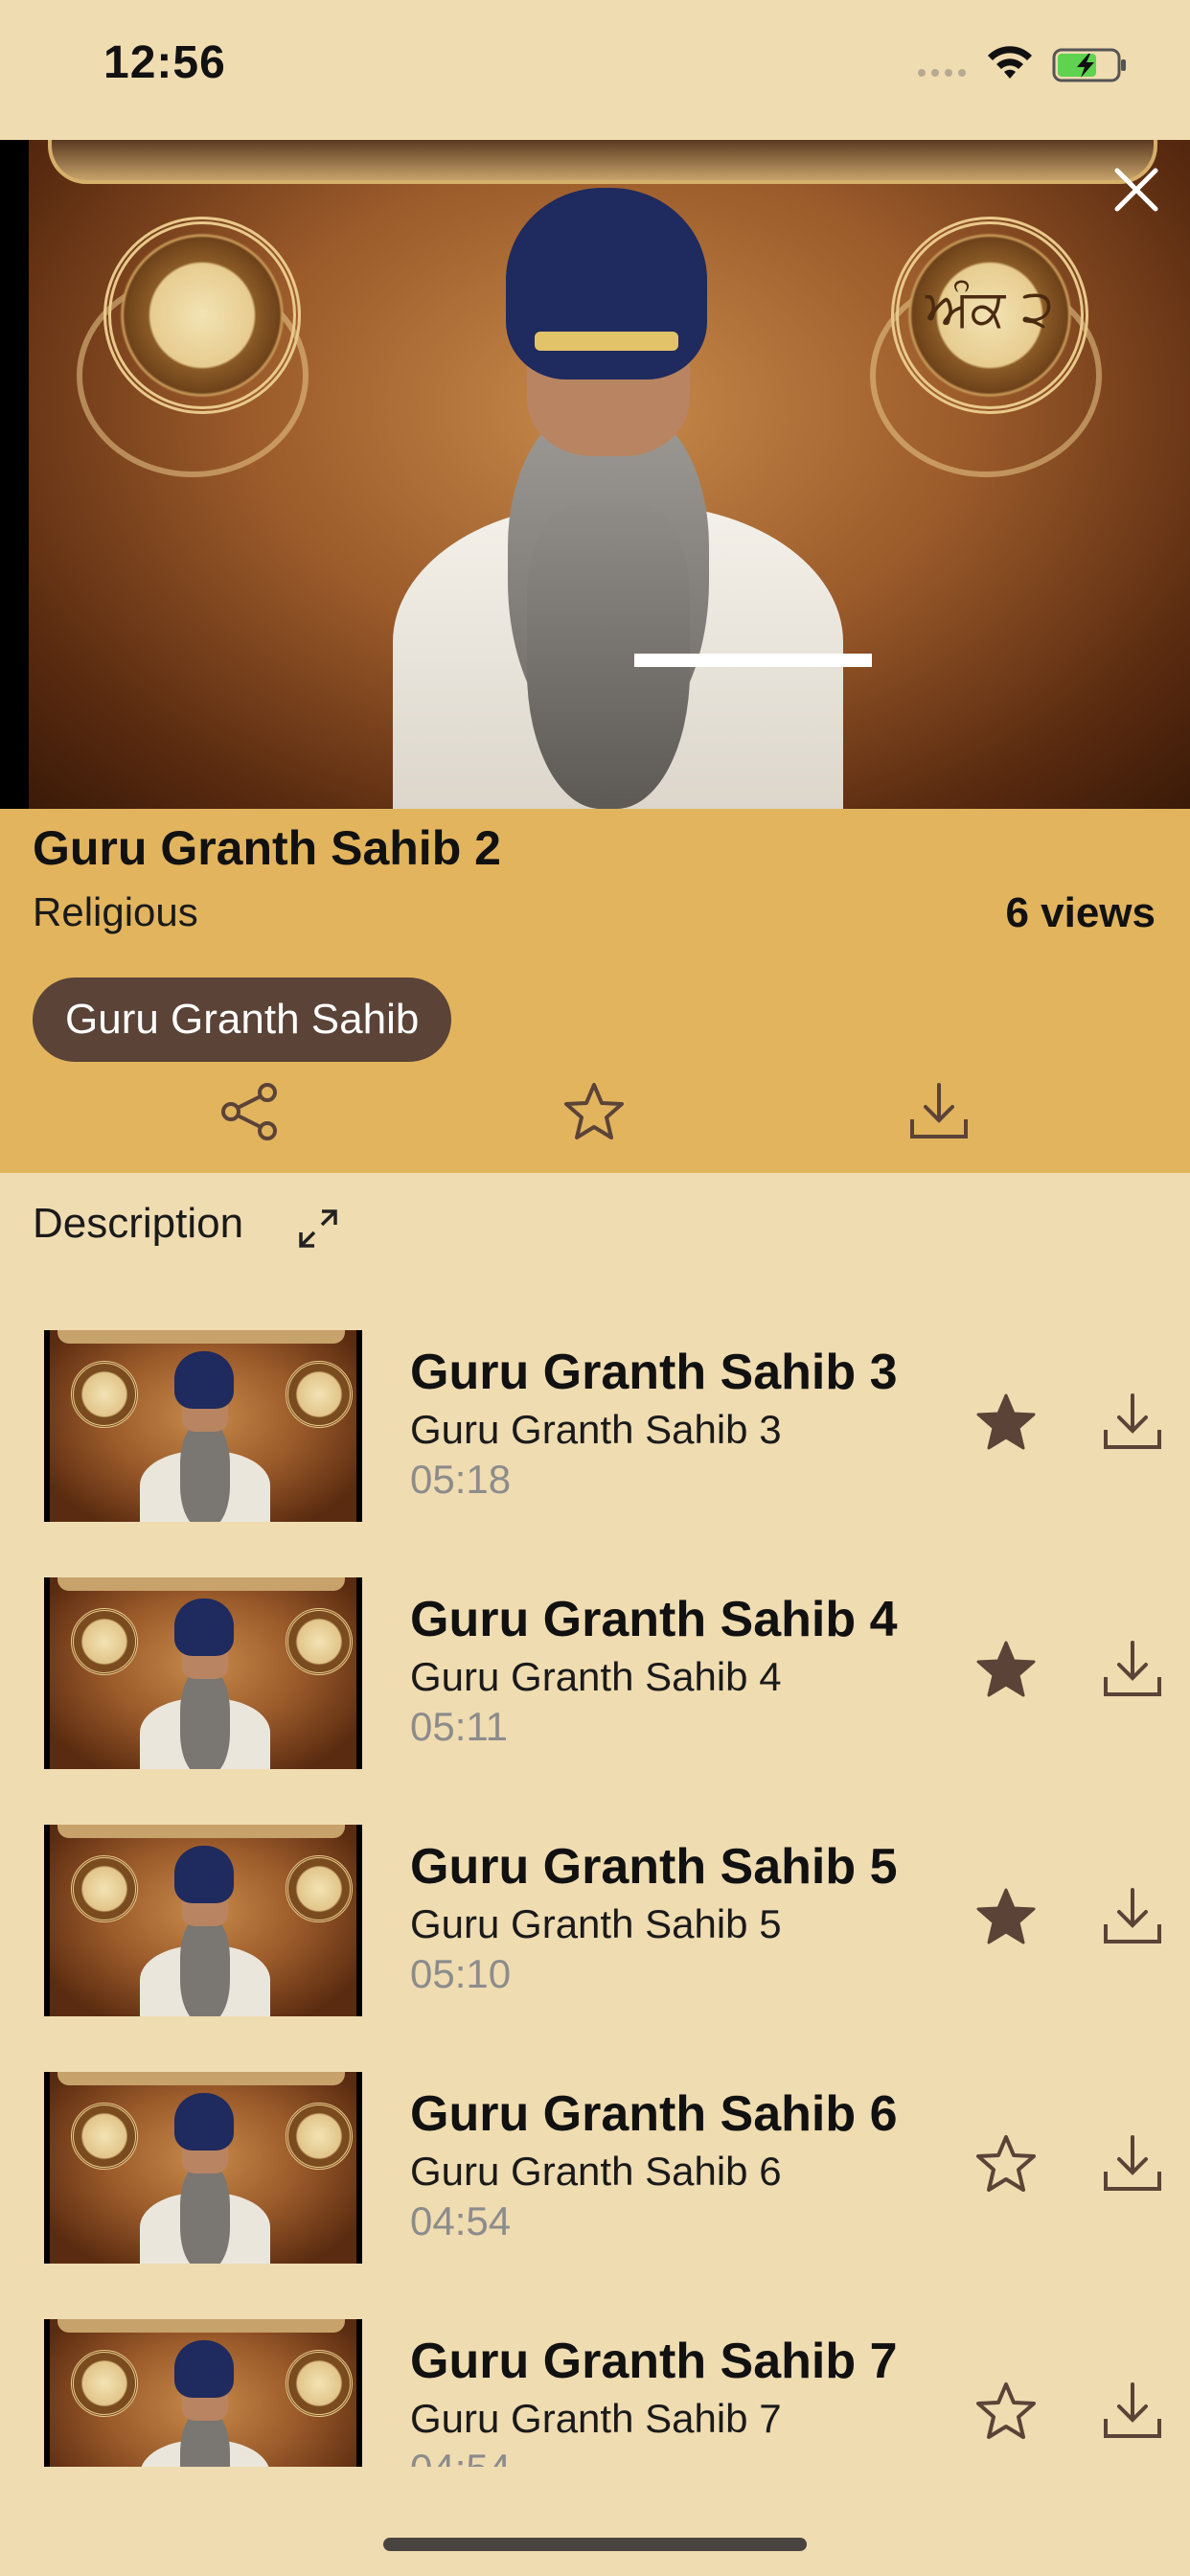  I want to click on favorite-star-outline-icon, so click(594, 1111).